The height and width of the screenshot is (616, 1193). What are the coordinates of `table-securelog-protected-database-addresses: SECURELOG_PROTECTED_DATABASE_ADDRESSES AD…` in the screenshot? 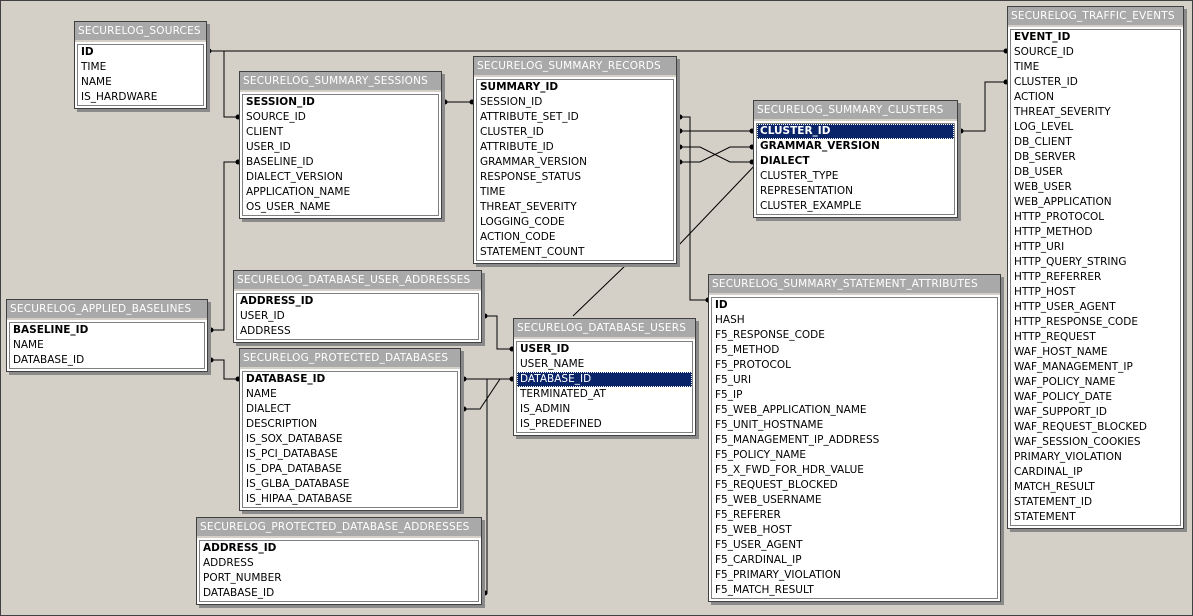 It's located at (339, 561).